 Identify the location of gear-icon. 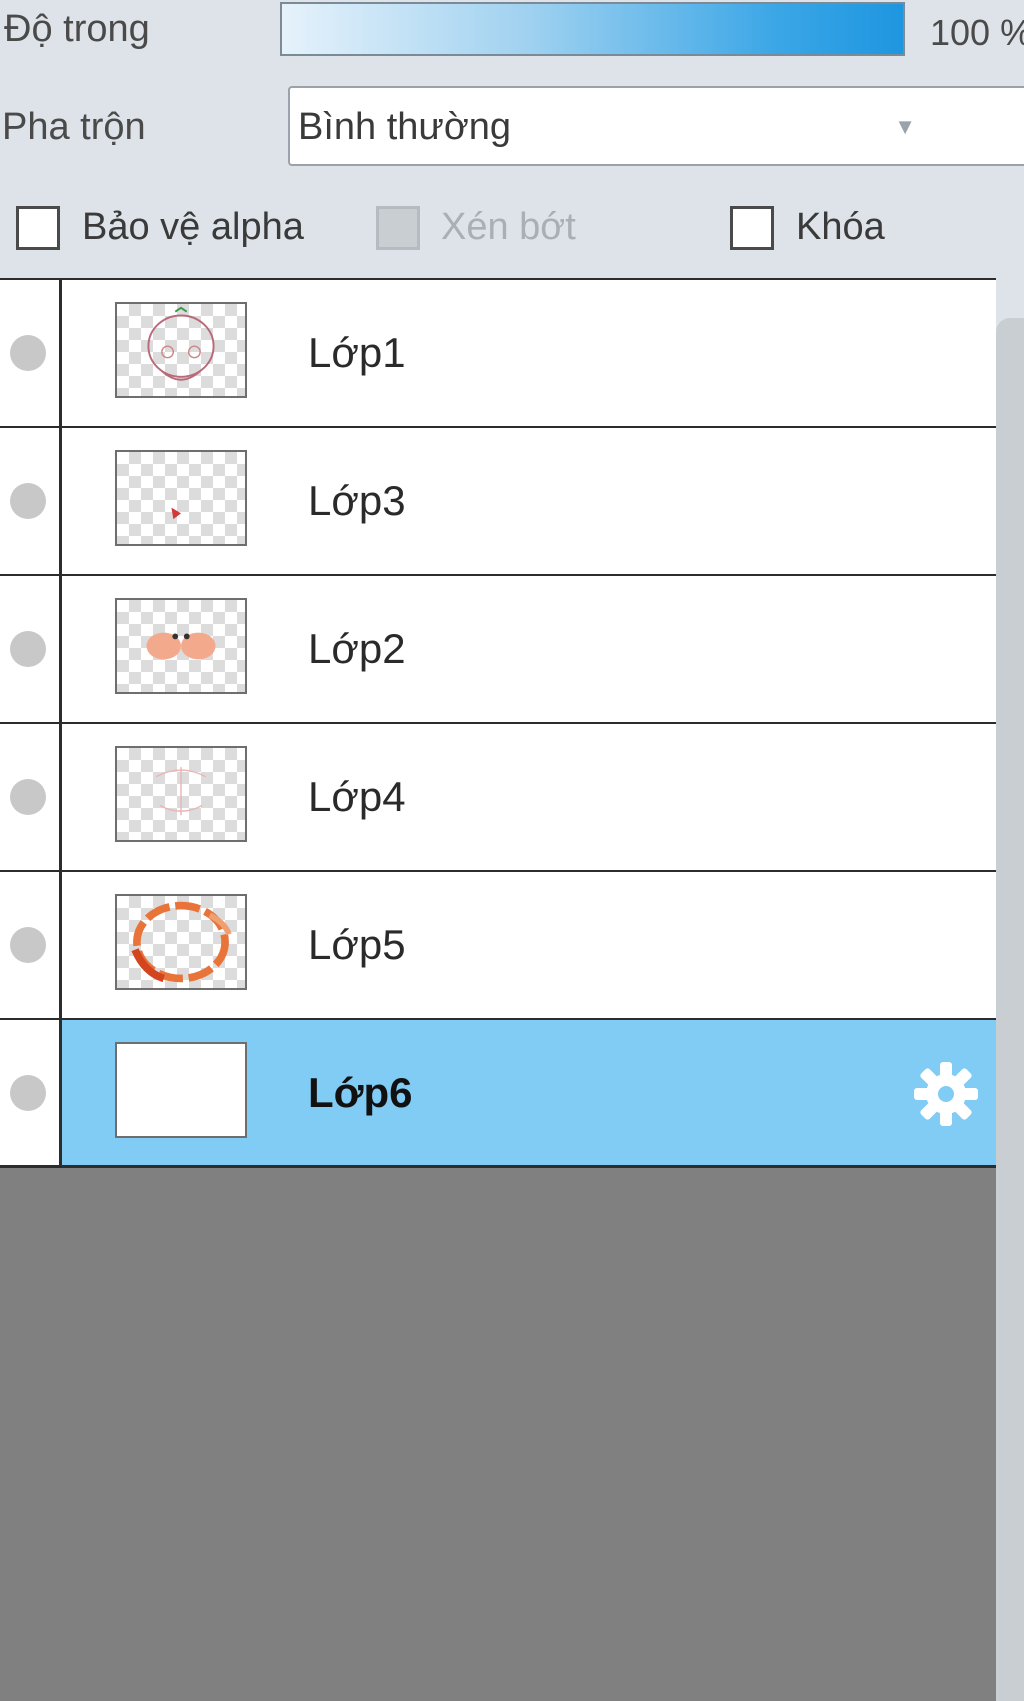
(946, 1094).